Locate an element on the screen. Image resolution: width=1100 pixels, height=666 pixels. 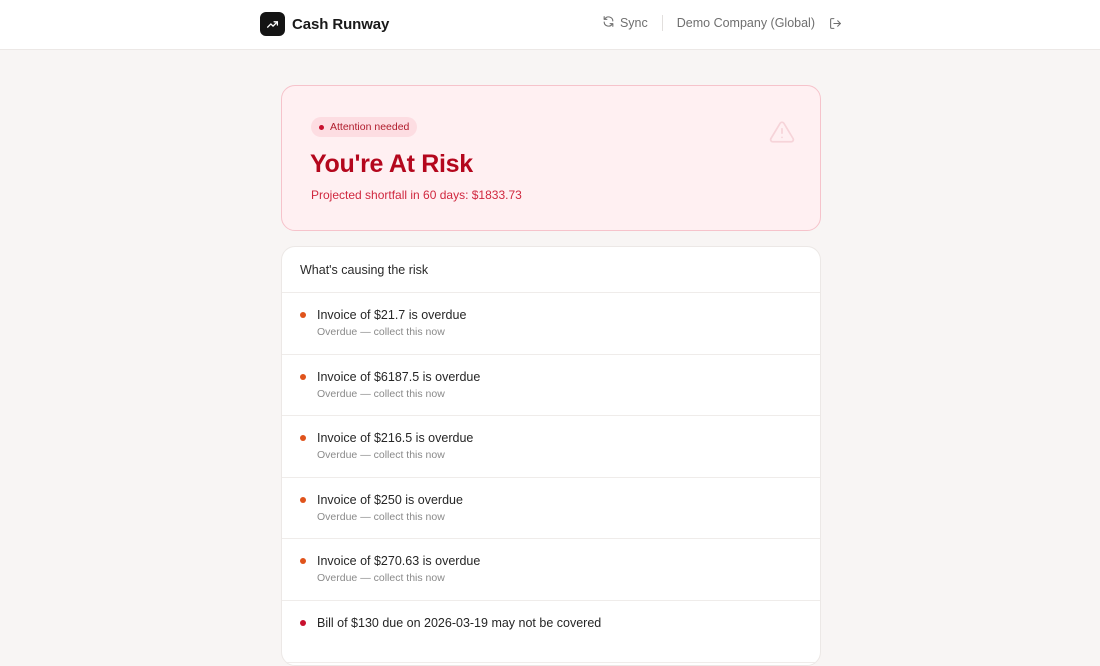
sync-button: Sync is located at coordinates (625, 23).